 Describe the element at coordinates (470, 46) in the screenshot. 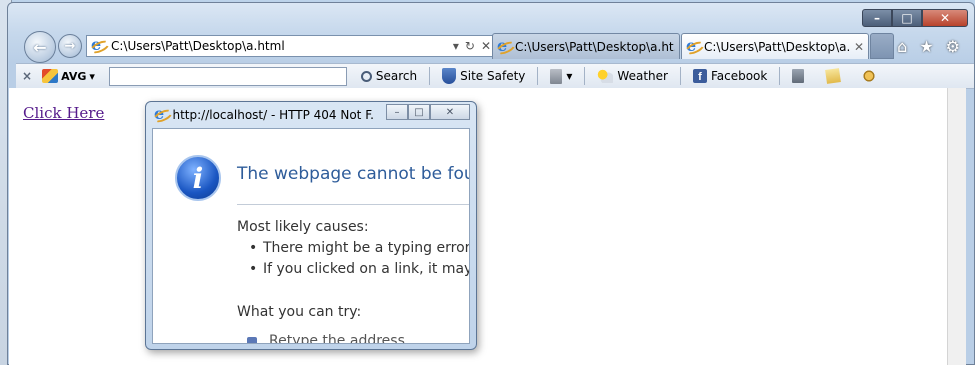

I see `refresh-icon: ↻` at that location.